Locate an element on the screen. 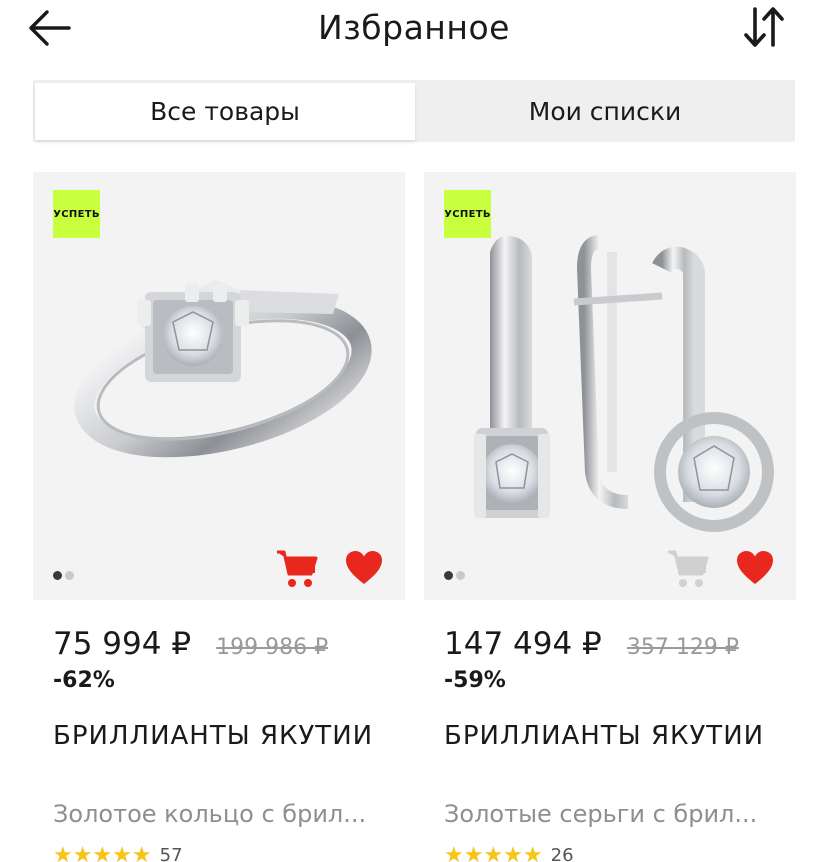  old-price: 199 986 ₽ is located at coordinates (272, 647).